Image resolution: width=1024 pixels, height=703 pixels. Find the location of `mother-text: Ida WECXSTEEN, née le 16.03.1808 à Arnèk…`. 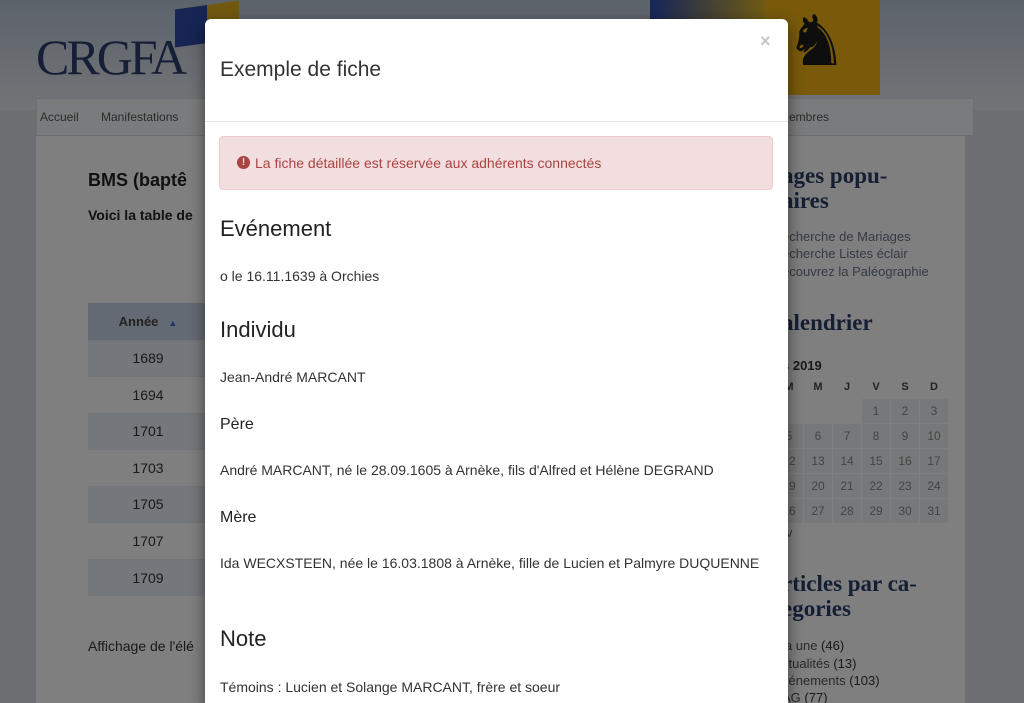

mother-text: Ida WECXSTEEN, née le 16.03.1808 à Arnèk… is located at coordinates (490, 563).